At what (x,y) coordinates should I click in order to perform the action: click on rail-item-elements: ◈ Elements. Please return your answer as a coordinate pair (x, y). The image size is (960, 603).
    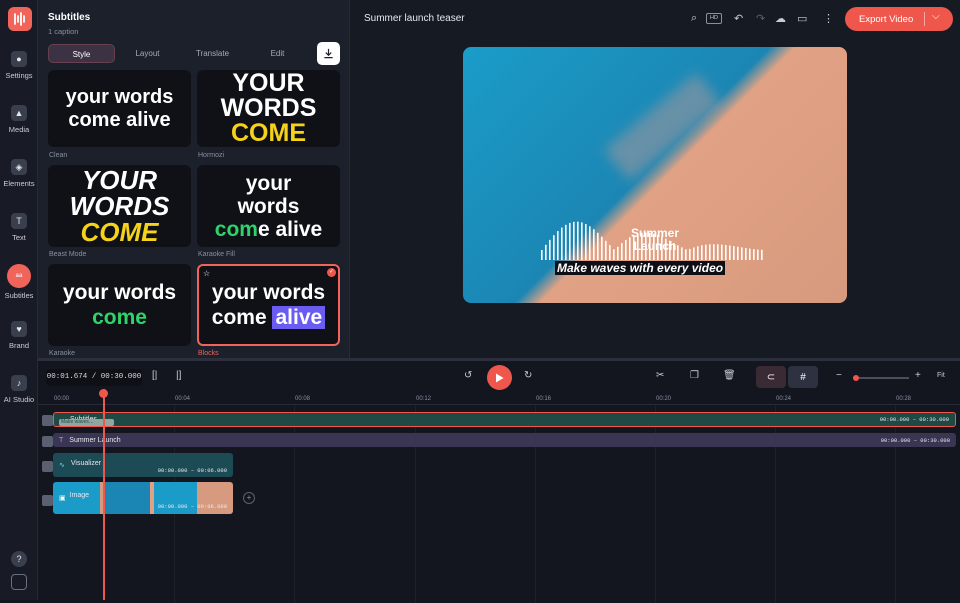
    Looking at the image, I should click on (19, 173).